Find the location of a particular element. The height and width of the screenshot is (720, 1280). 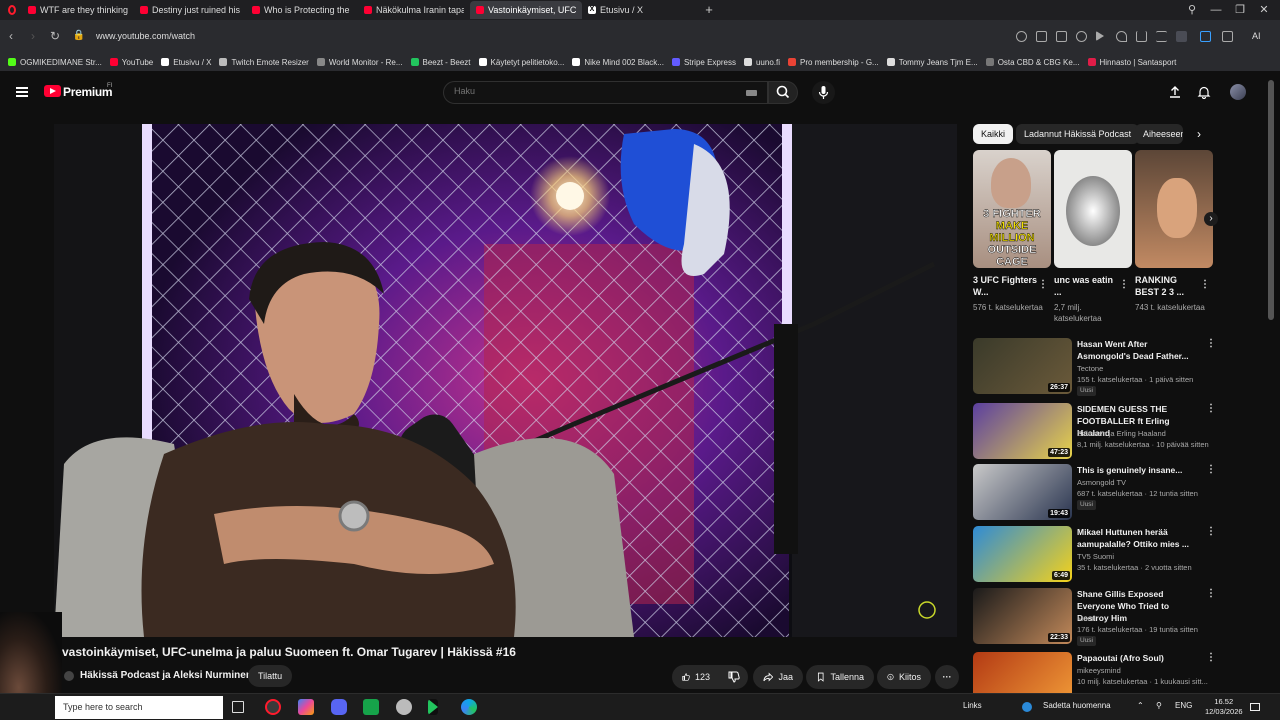

download-icon is located at coordinates (1141, 36).